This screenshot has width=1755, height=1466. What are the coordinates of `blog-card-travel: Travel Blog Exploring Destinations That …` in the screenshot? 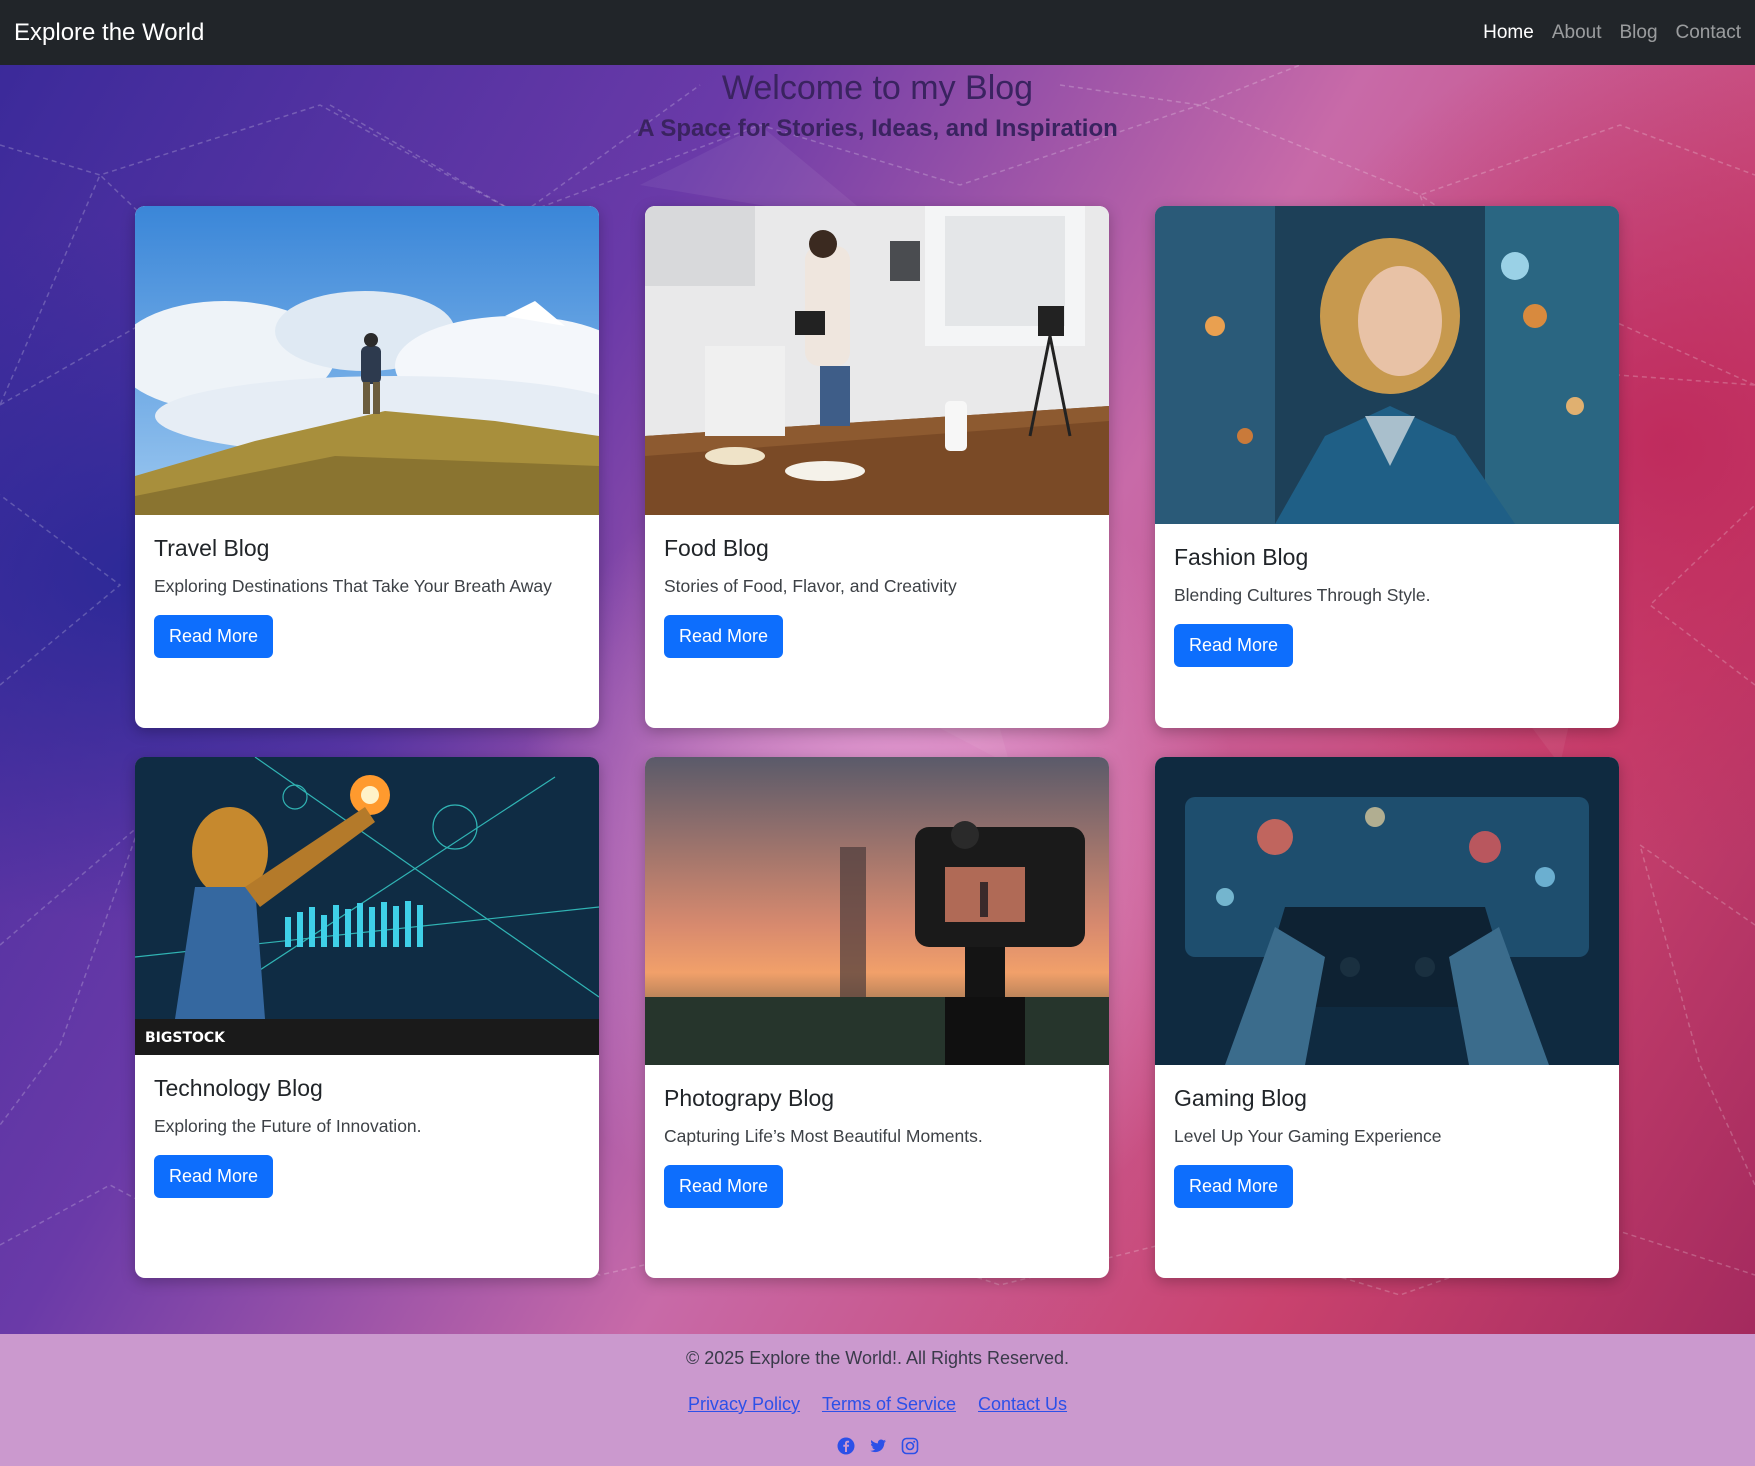 It's located at (367, 467).